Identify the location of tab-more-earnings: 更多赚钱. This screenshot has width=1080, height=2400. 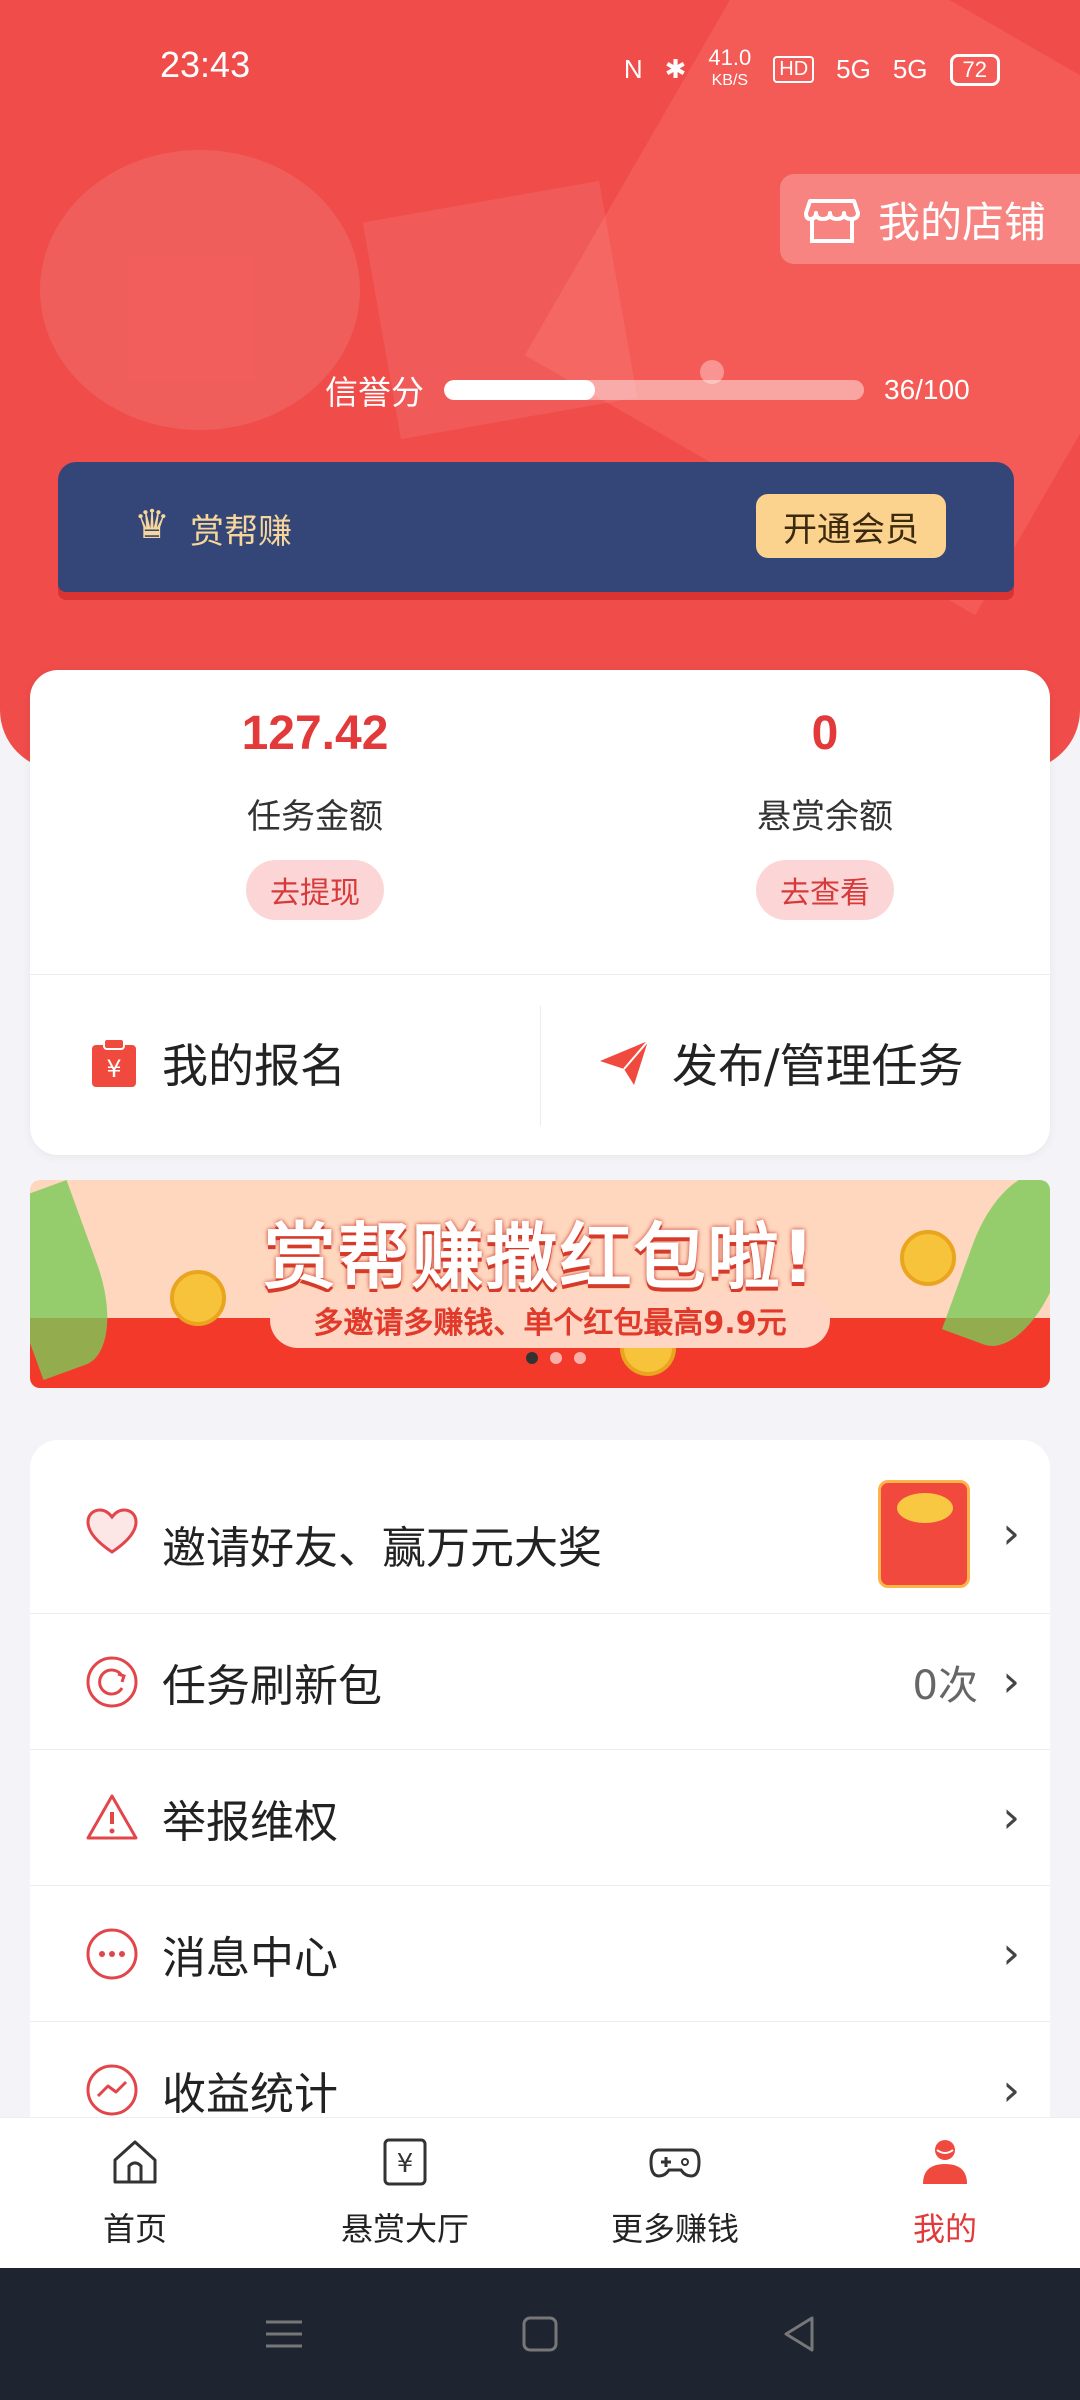
(675, 2192).